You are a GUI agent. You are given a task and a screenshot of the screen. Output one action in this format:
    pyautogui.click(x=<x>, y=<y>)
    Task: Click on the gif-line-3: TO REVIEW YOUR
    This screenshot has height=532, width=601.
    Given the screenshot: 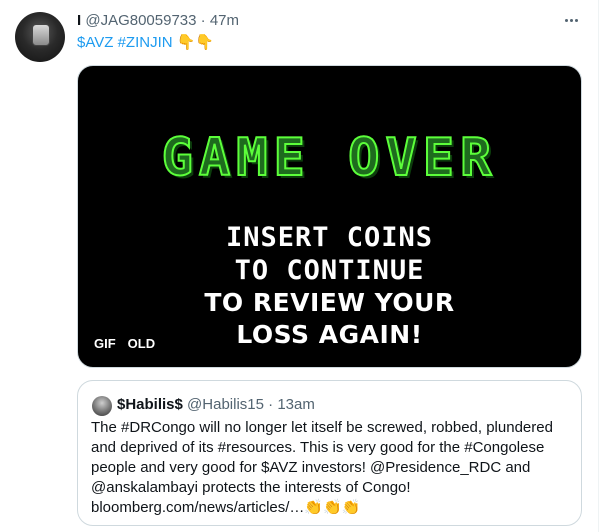 What is the action you would take?
    pyautogui.click(x=329, y=302)
    